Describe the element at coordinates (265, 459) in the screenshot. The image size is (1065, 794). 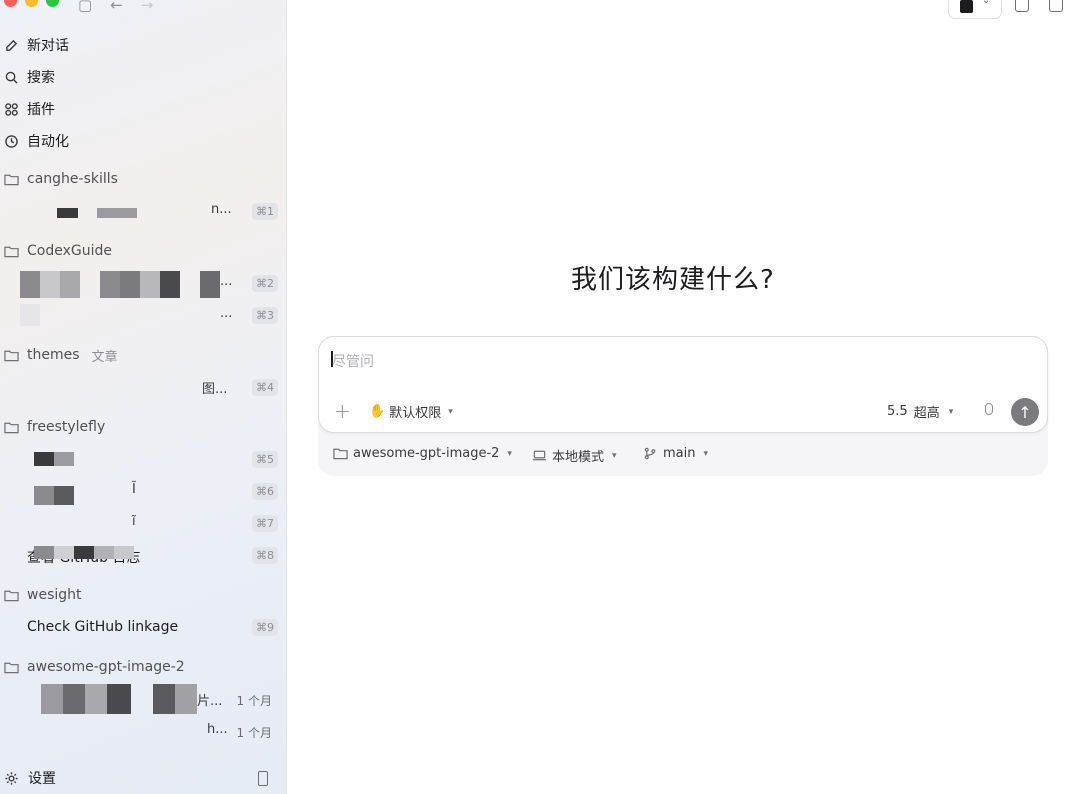
I see `thread-shortcut: ⌘5` at that location.